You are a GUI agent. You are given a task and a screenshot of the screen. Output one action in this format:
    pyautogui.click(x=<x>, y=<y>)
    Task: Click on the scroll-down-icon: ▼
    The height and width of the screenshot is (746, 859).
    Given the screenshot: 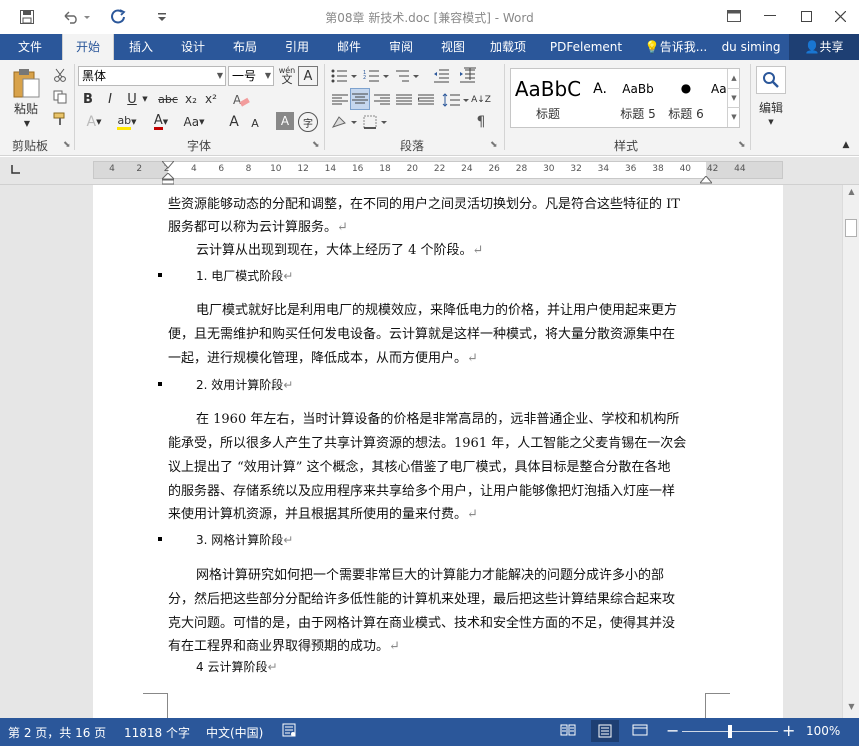 What is the action you would take?
    pyautogui.click(x=851, y=709)
    